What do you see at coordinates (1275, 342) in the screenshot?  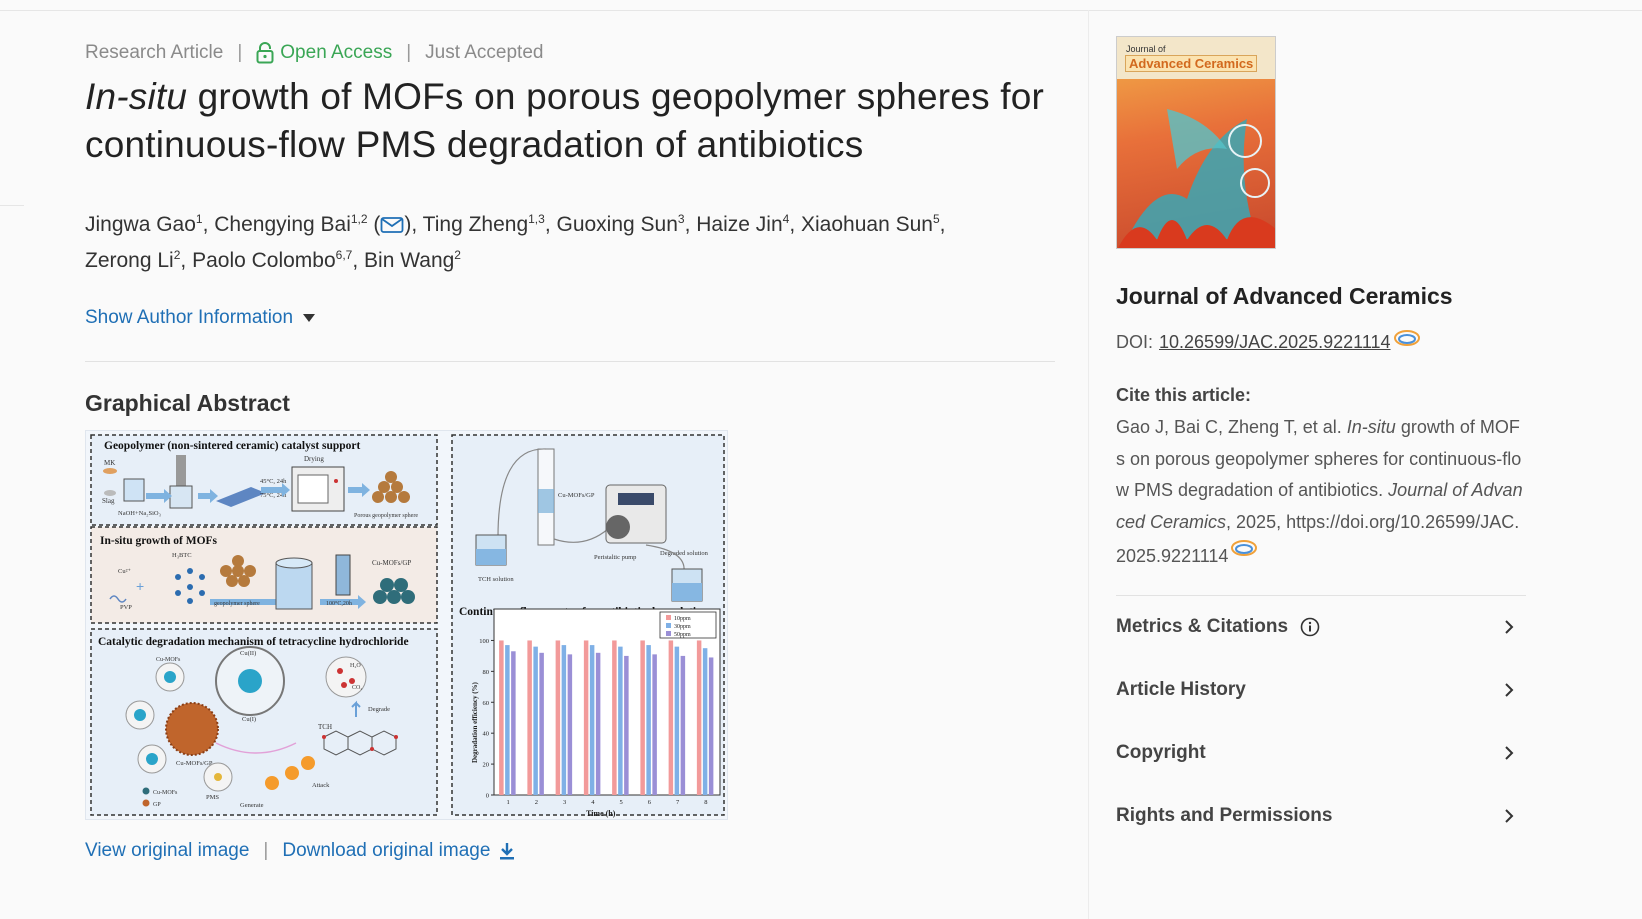 I see `doi-link: 10.26599/JAC.2025.9221114` at bounding box center [1275, 342].